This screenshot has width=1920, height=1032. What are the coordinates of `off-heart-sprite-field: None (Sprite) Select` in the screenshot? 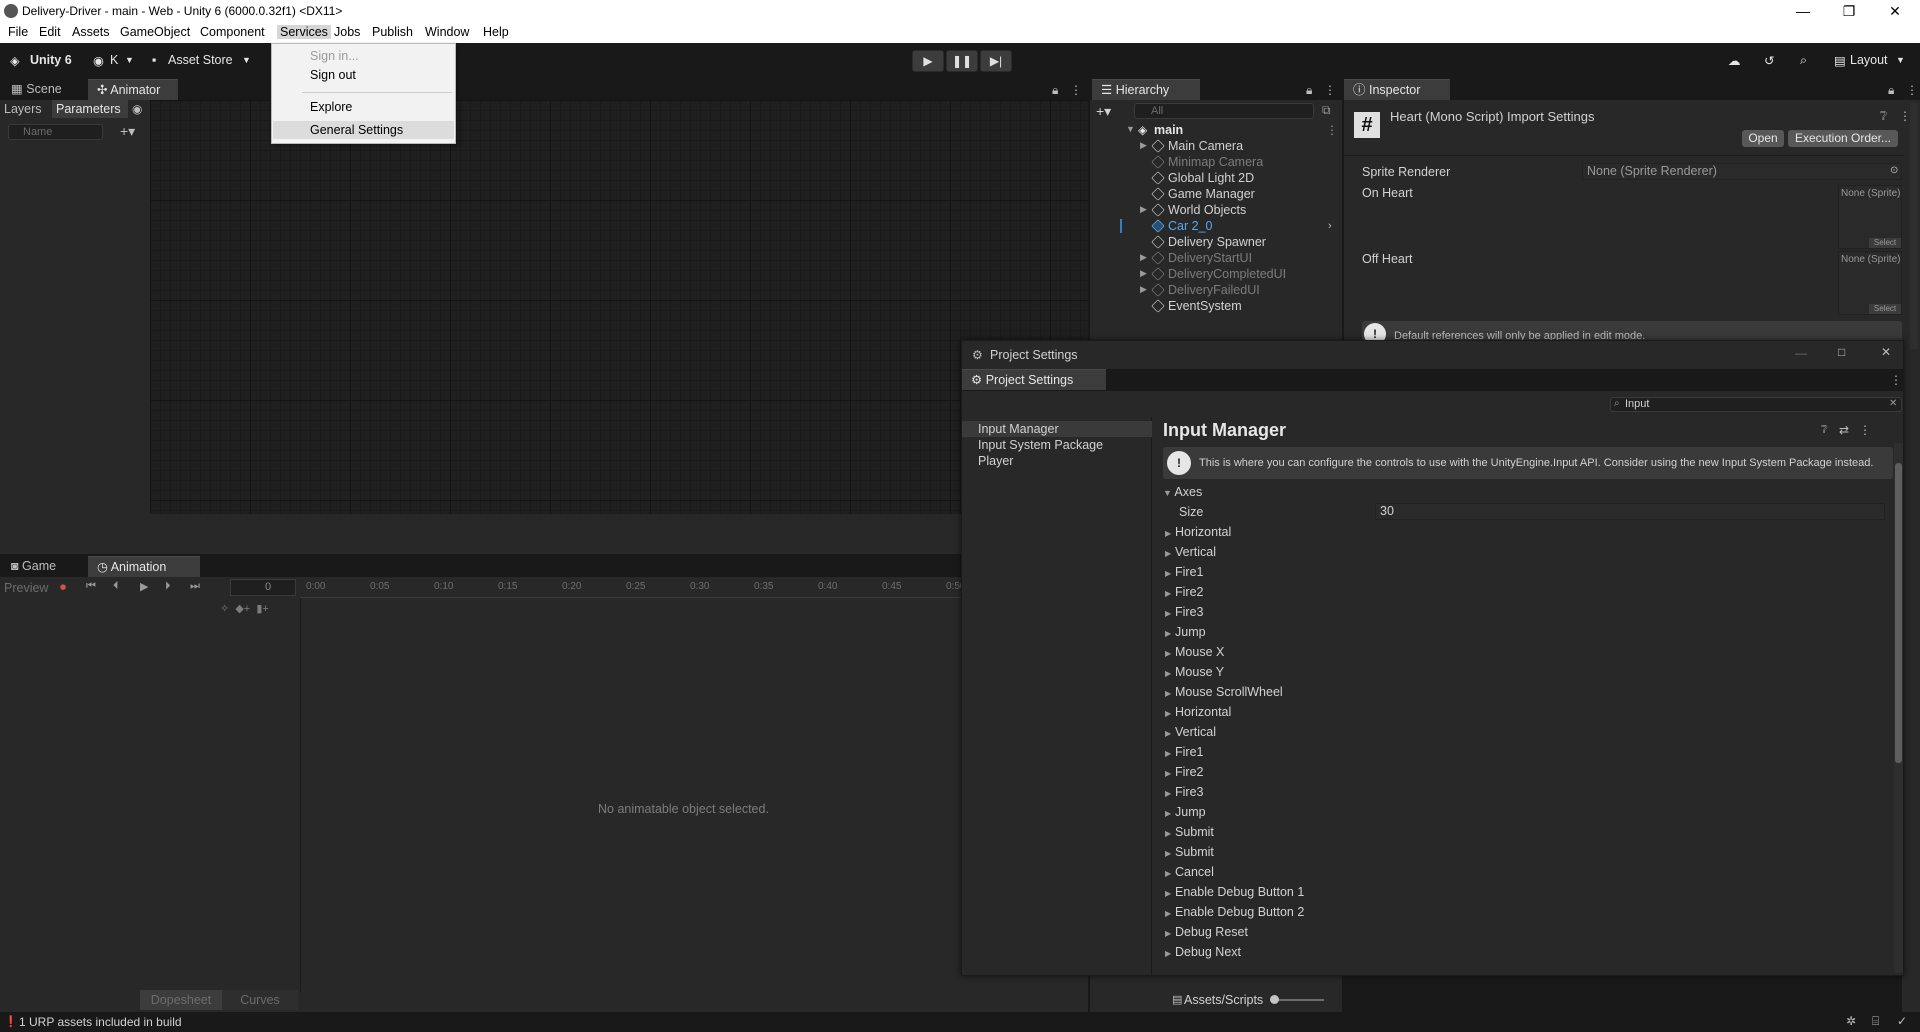 It's located at (1870, 283).